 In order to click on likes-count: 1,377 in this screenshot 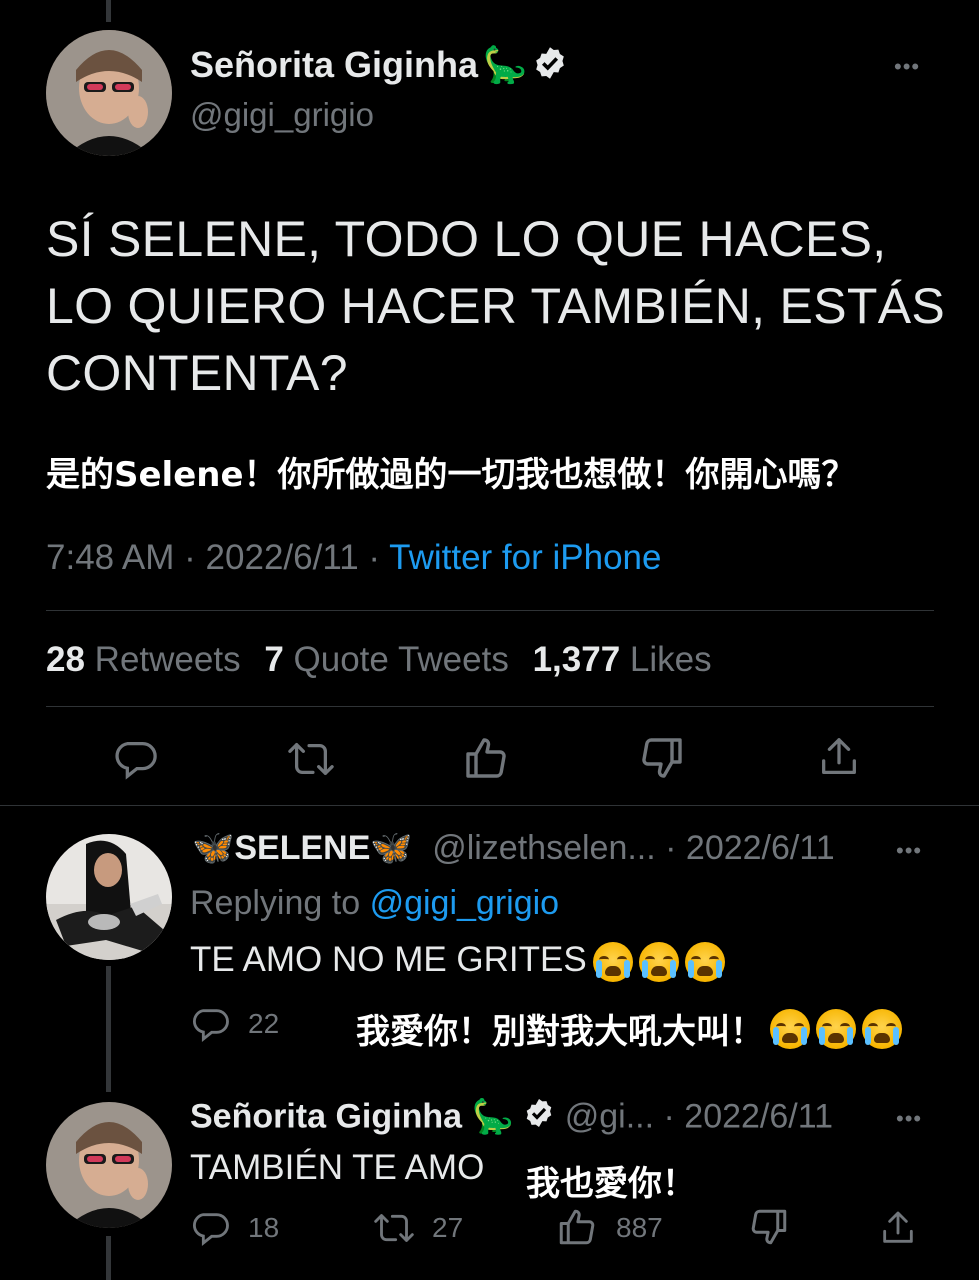, I will do `click(576, 659)`.